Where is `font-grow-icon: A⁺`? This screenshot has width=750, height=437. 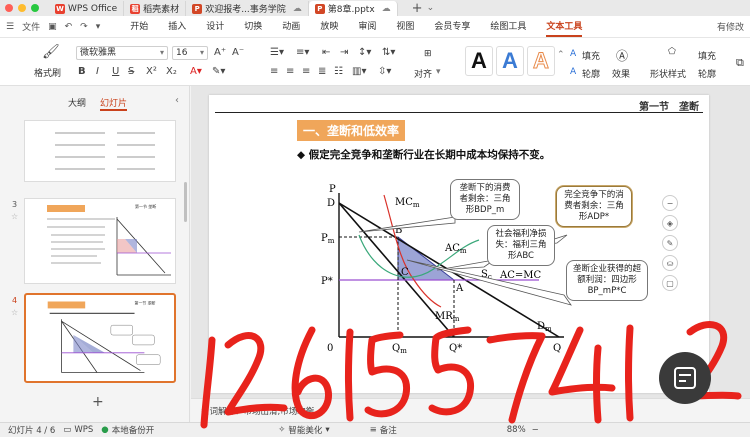 font-grow-icon: A⁺ is located at coordinates (220, 53).